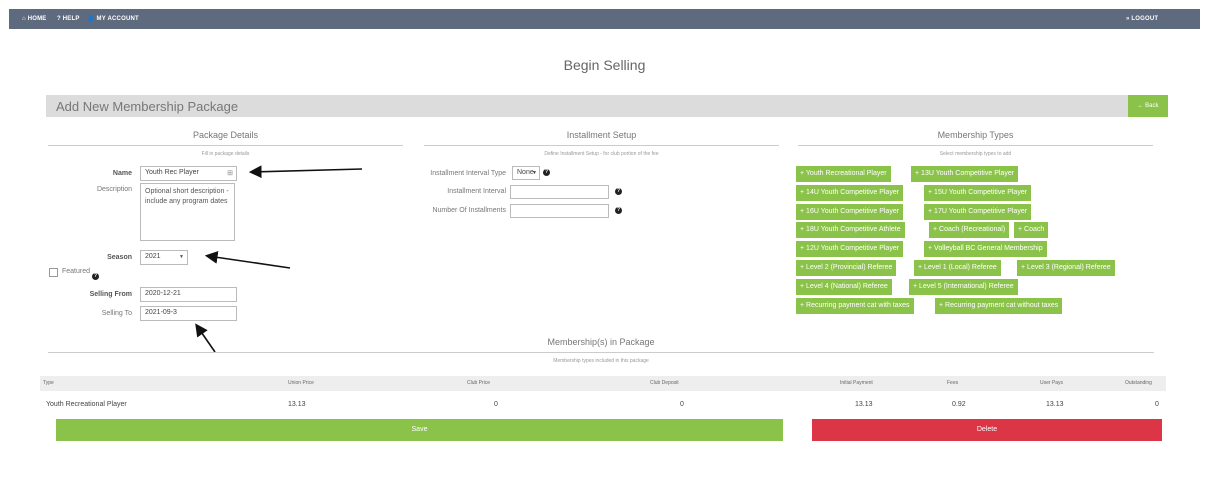  I want to click on membership-type-tag: + 16U Youth Competitive Player, so click(850, 212).